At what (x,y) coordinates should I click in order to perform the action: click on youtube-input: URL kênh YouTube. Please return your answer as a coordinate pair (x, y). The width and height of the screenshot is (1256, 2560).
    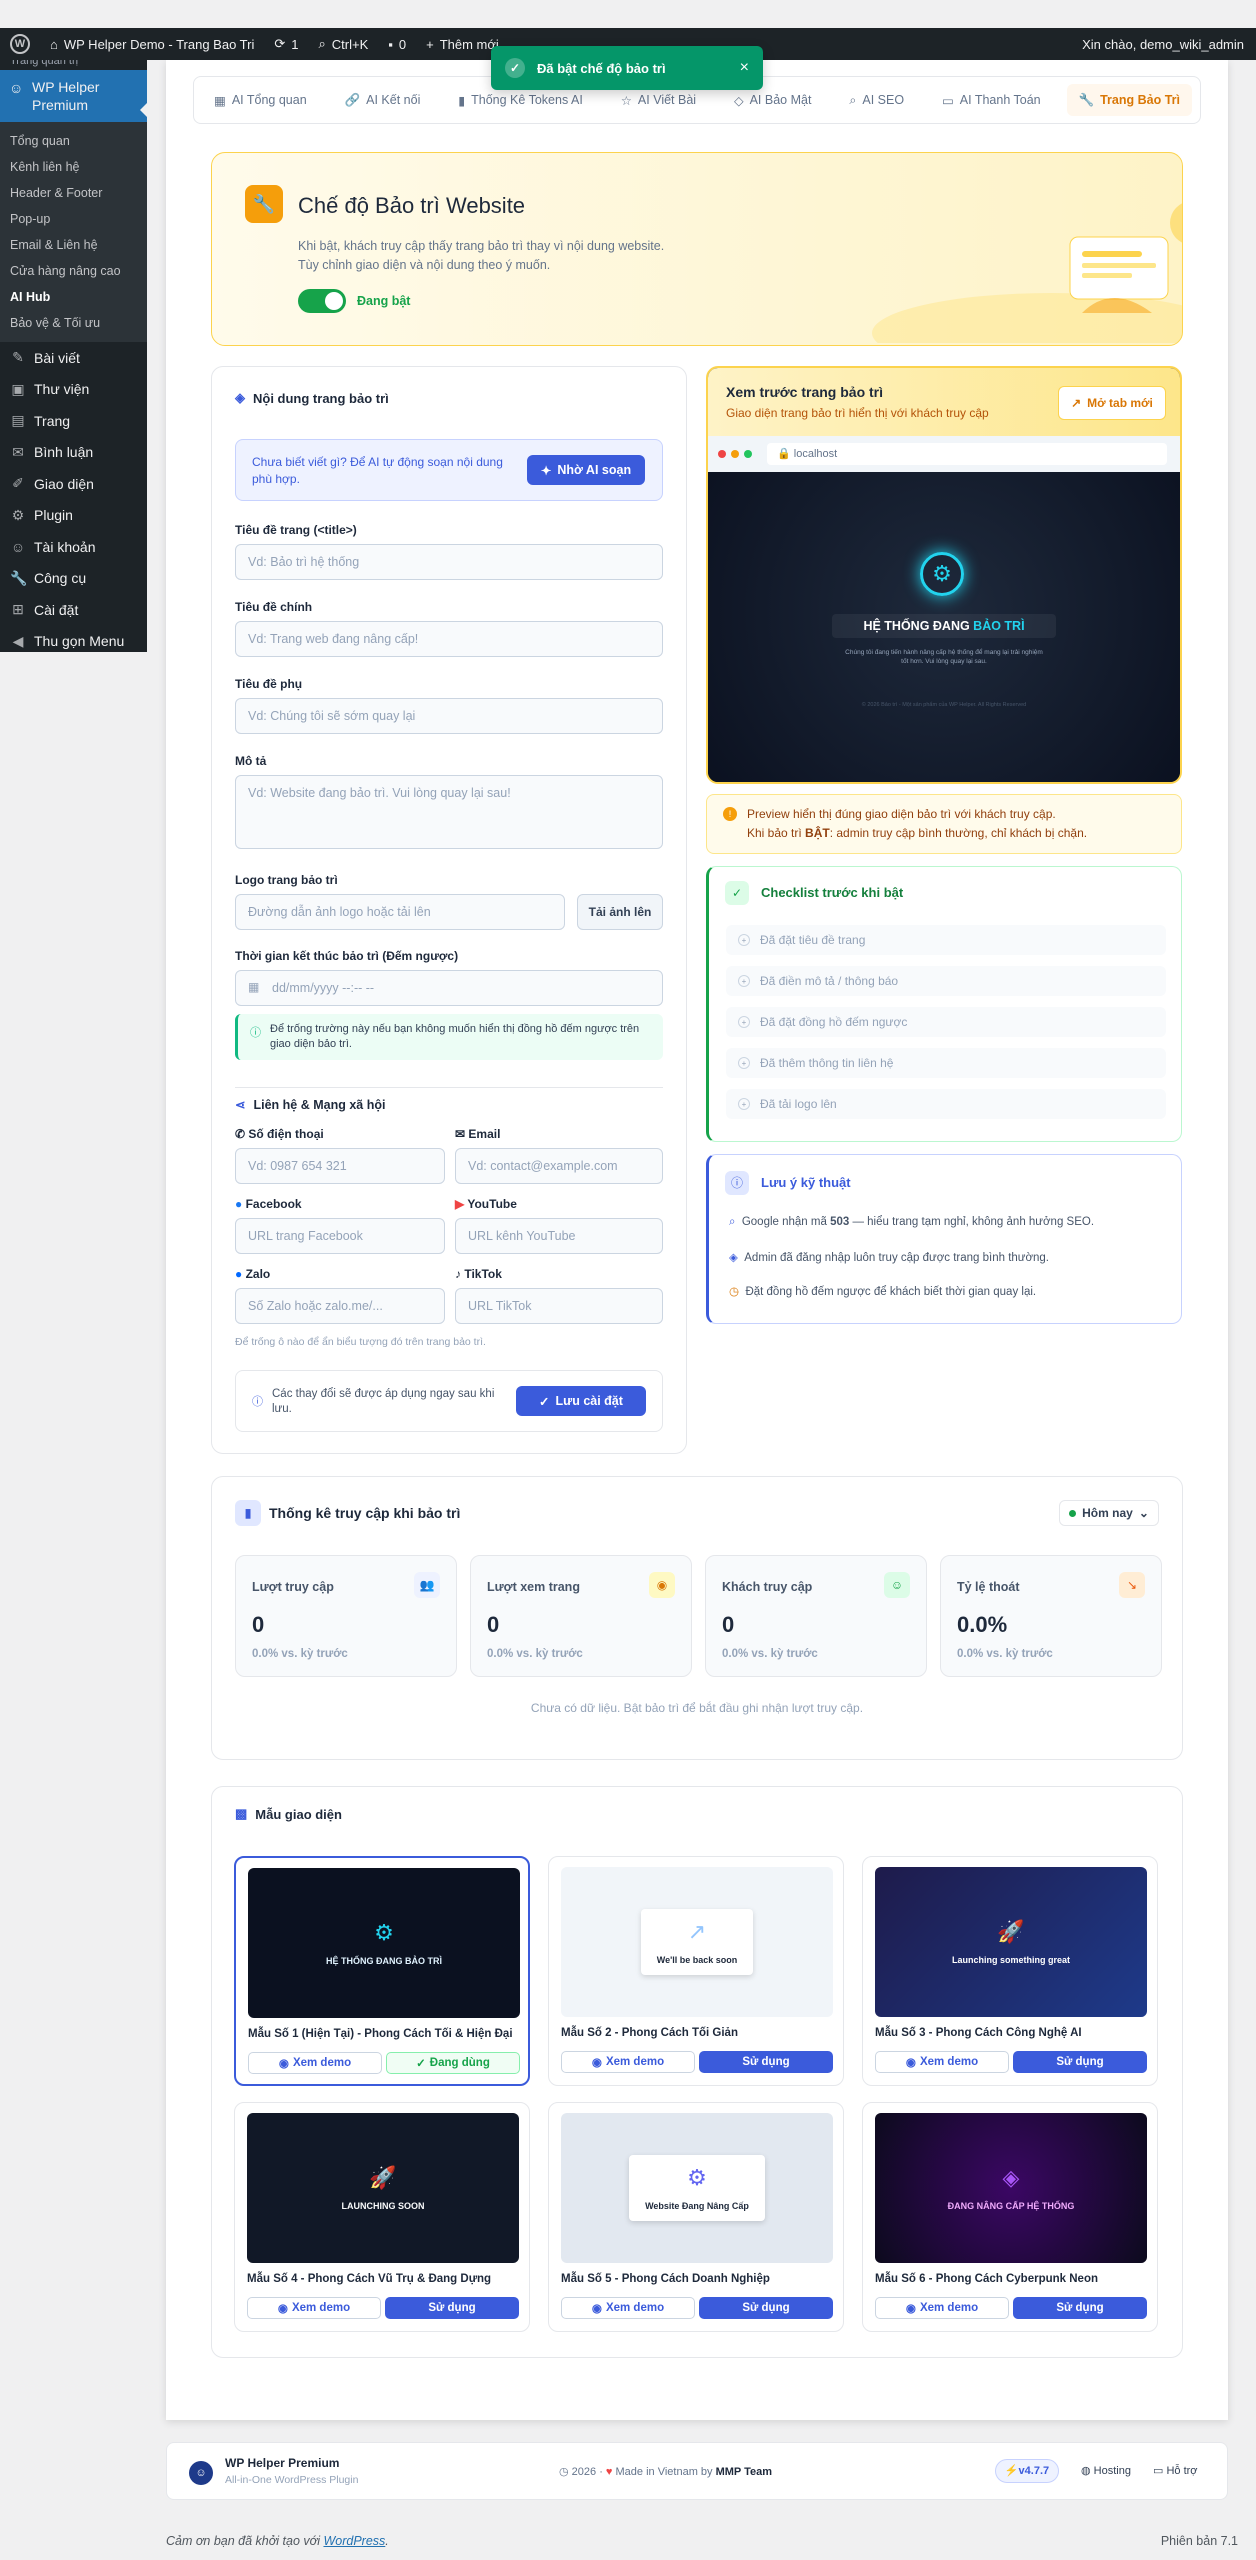
    Looking at the image, I should click on (559, 1236).